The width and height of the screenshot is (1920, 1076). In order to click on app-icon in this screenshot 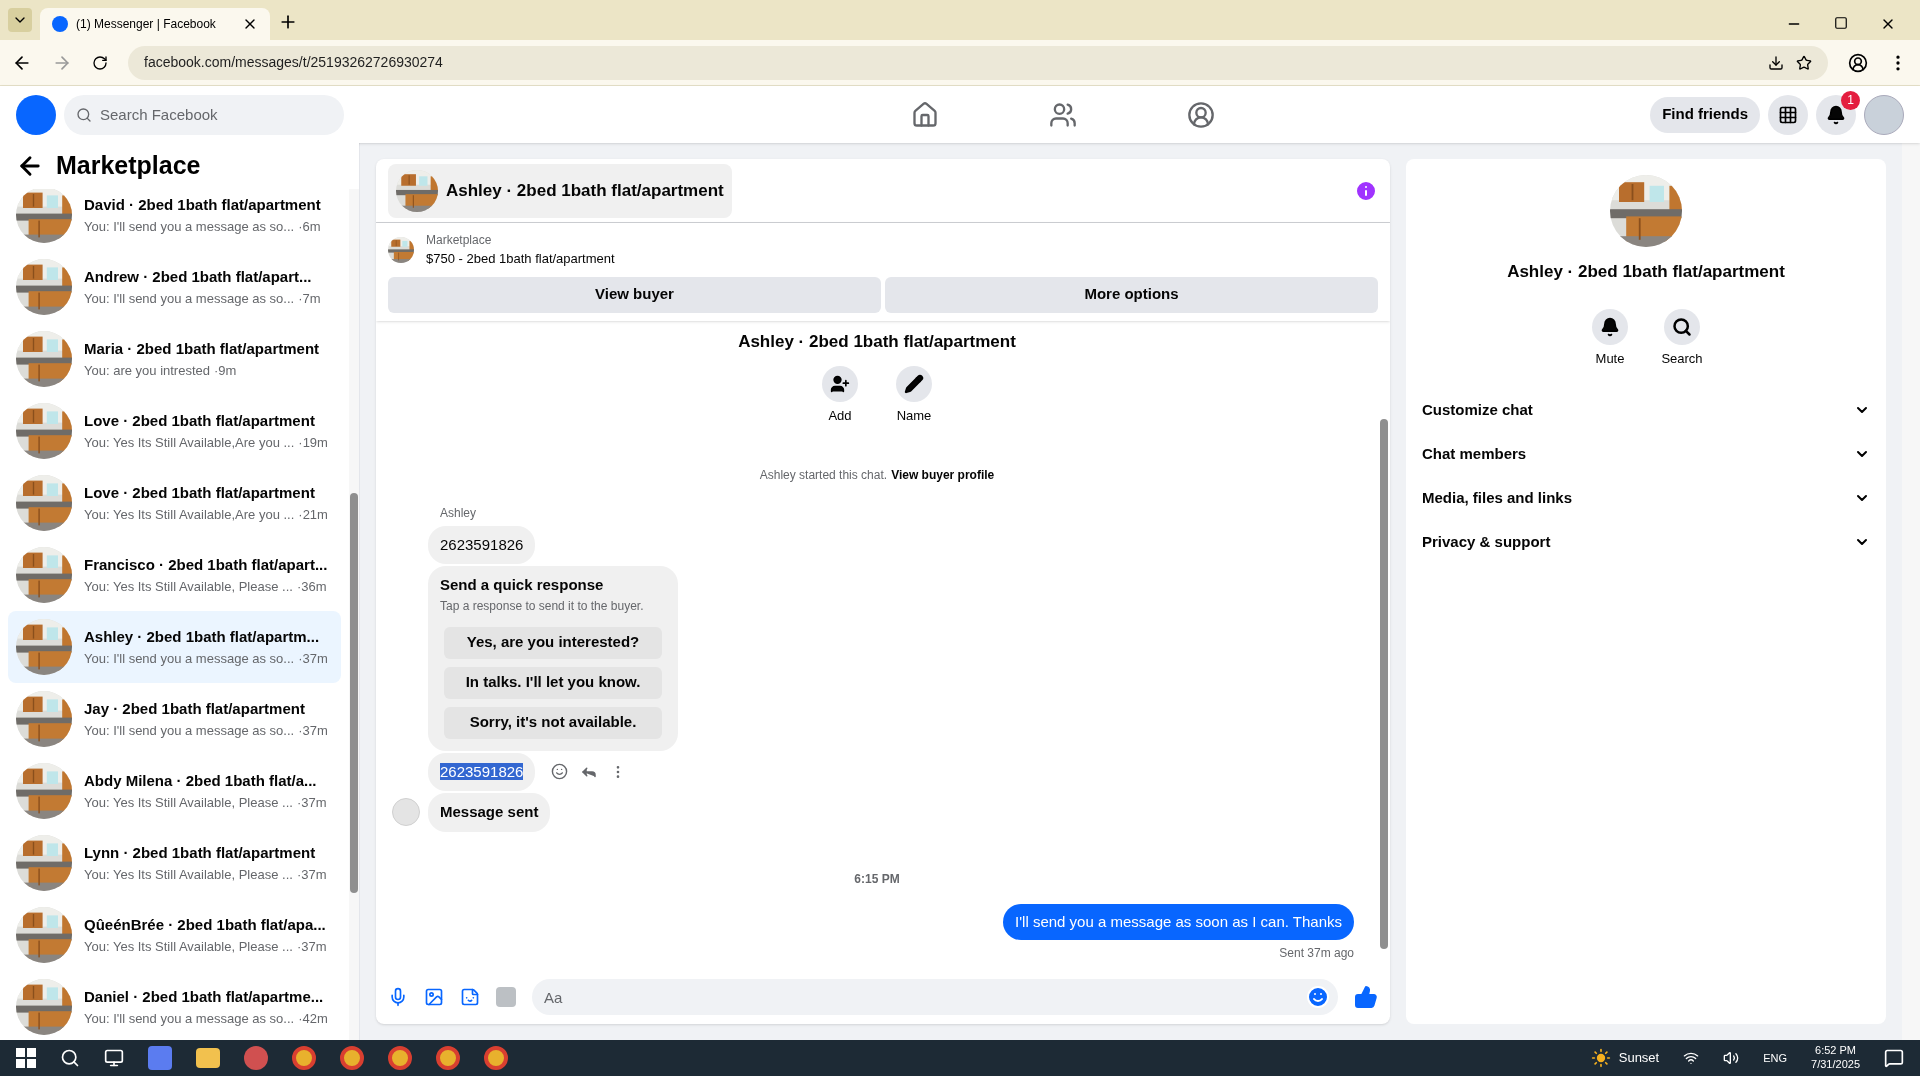, I will do `click(256, 1058)`.